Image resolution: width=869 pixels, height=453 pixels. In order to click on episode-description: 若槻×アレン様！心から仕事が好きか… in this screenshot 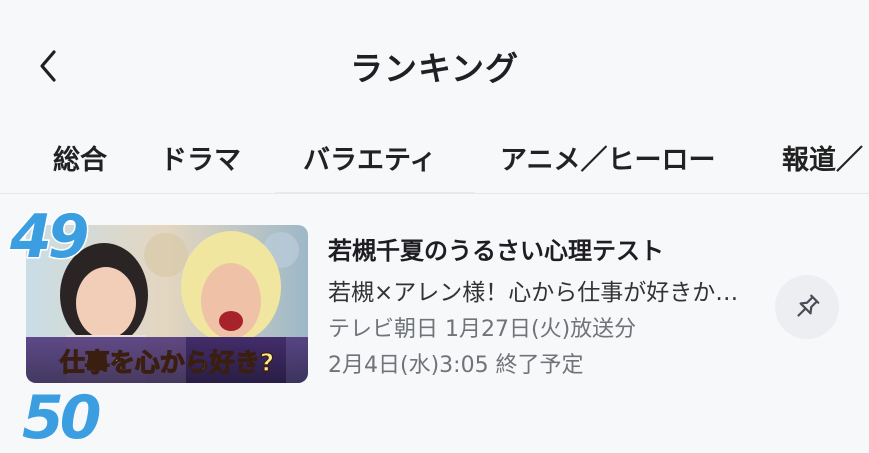, I will do `click(533, 293)`.